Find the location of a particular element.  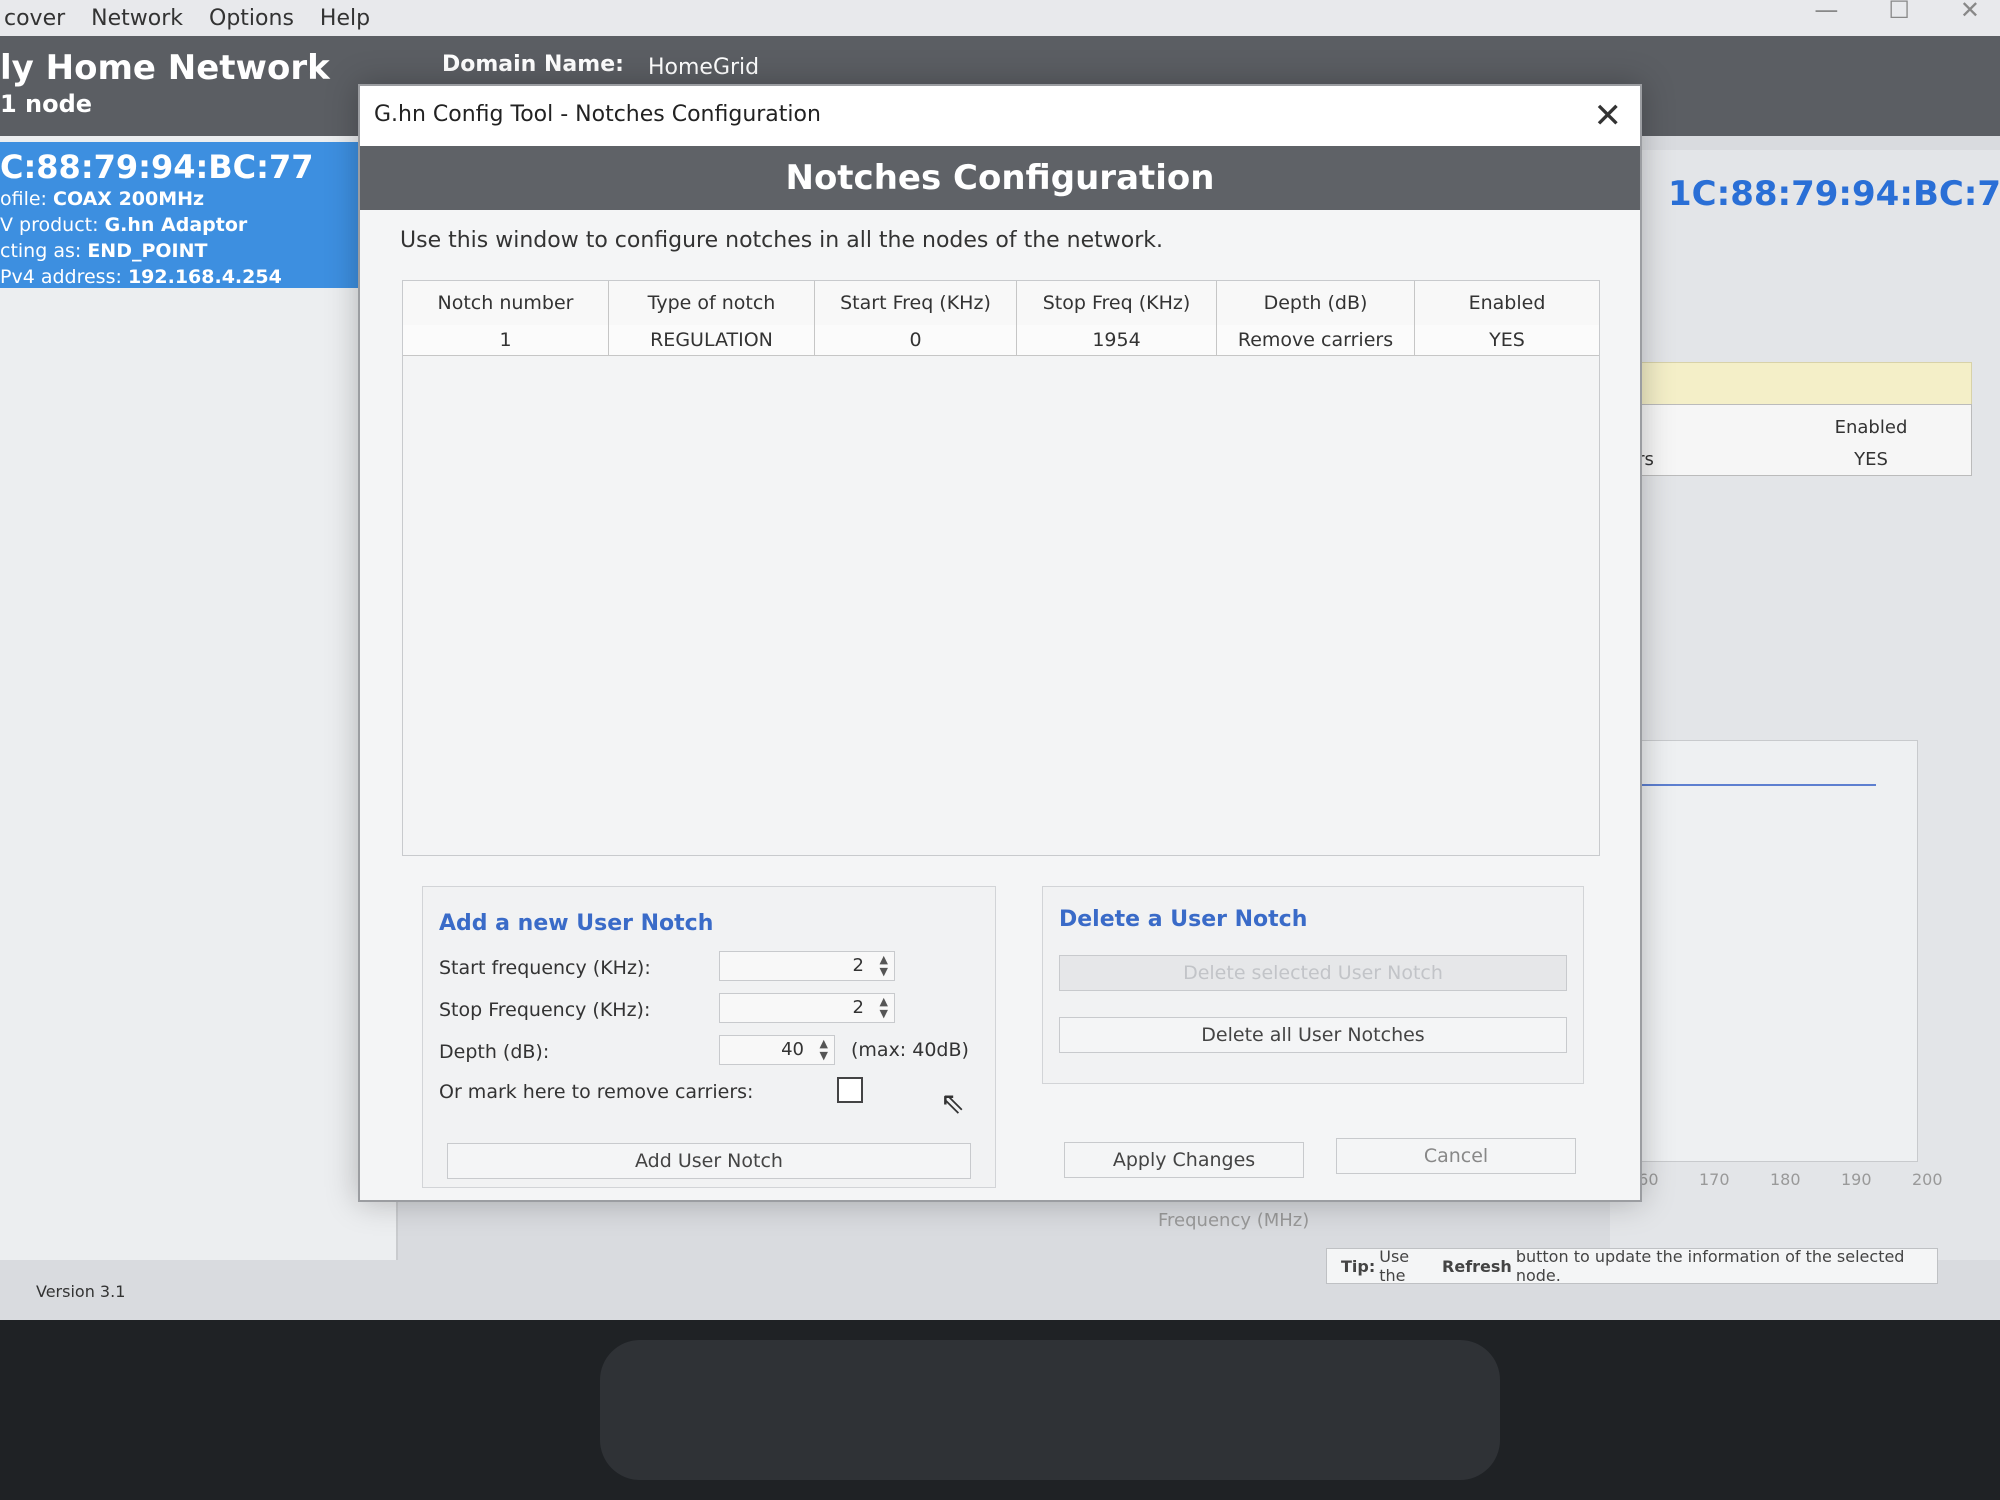

mouse-pointer-icon: ⇖ is located at coordinates (953, 1103).